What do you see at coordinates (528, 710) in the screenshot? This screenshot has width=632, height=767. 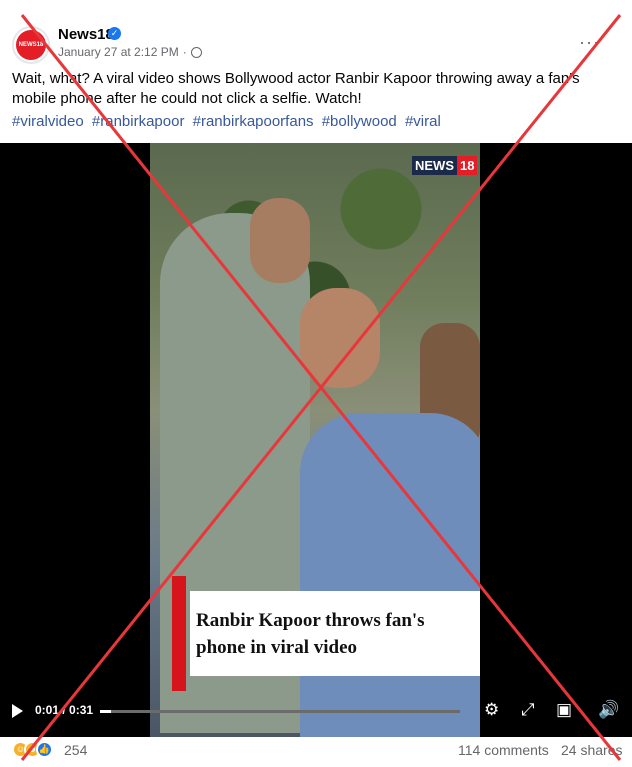 I see `fullscreen-icon: ⤢` at bounding box center [528, 710].